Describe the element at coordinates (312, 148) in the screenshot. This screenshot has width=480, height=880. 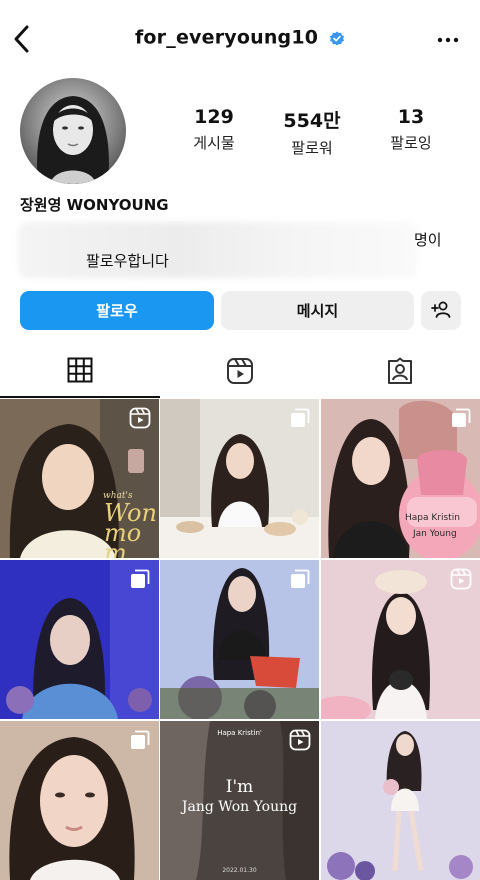
I see `stat-label: 팔로워` at that location.